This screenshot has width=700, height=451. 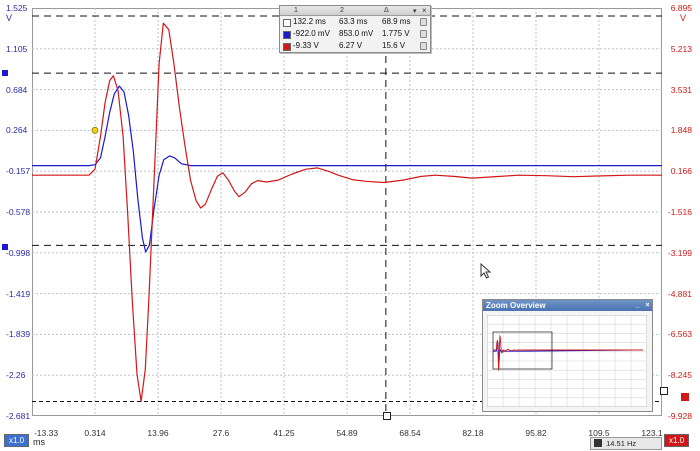 I want to click on right-tick-label: -6.563, so click(x=679, y=334).